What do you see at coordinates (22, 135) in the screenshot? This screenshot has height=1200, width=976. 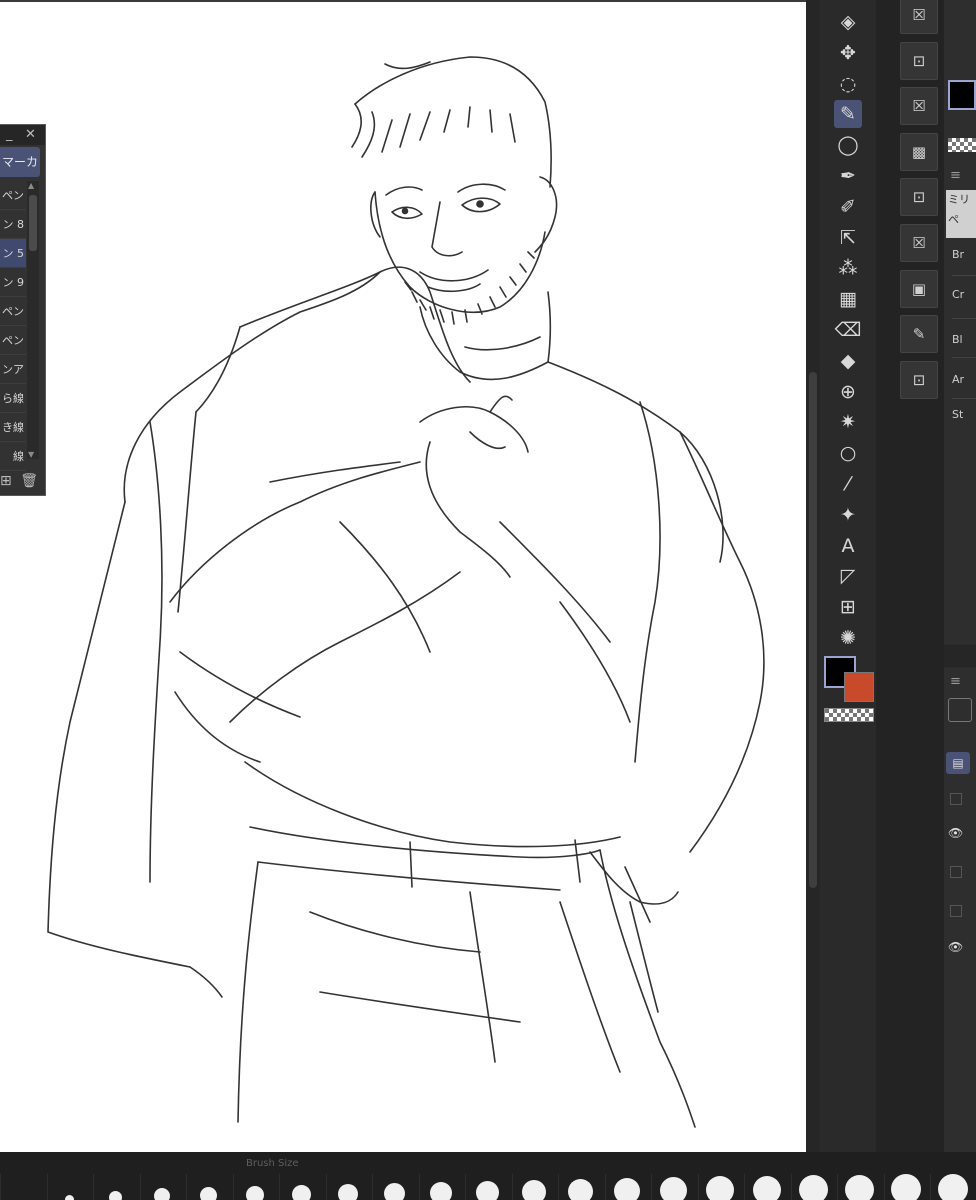 I see `palette-titlebar: _ ✕` at bounding box center [22, 135].